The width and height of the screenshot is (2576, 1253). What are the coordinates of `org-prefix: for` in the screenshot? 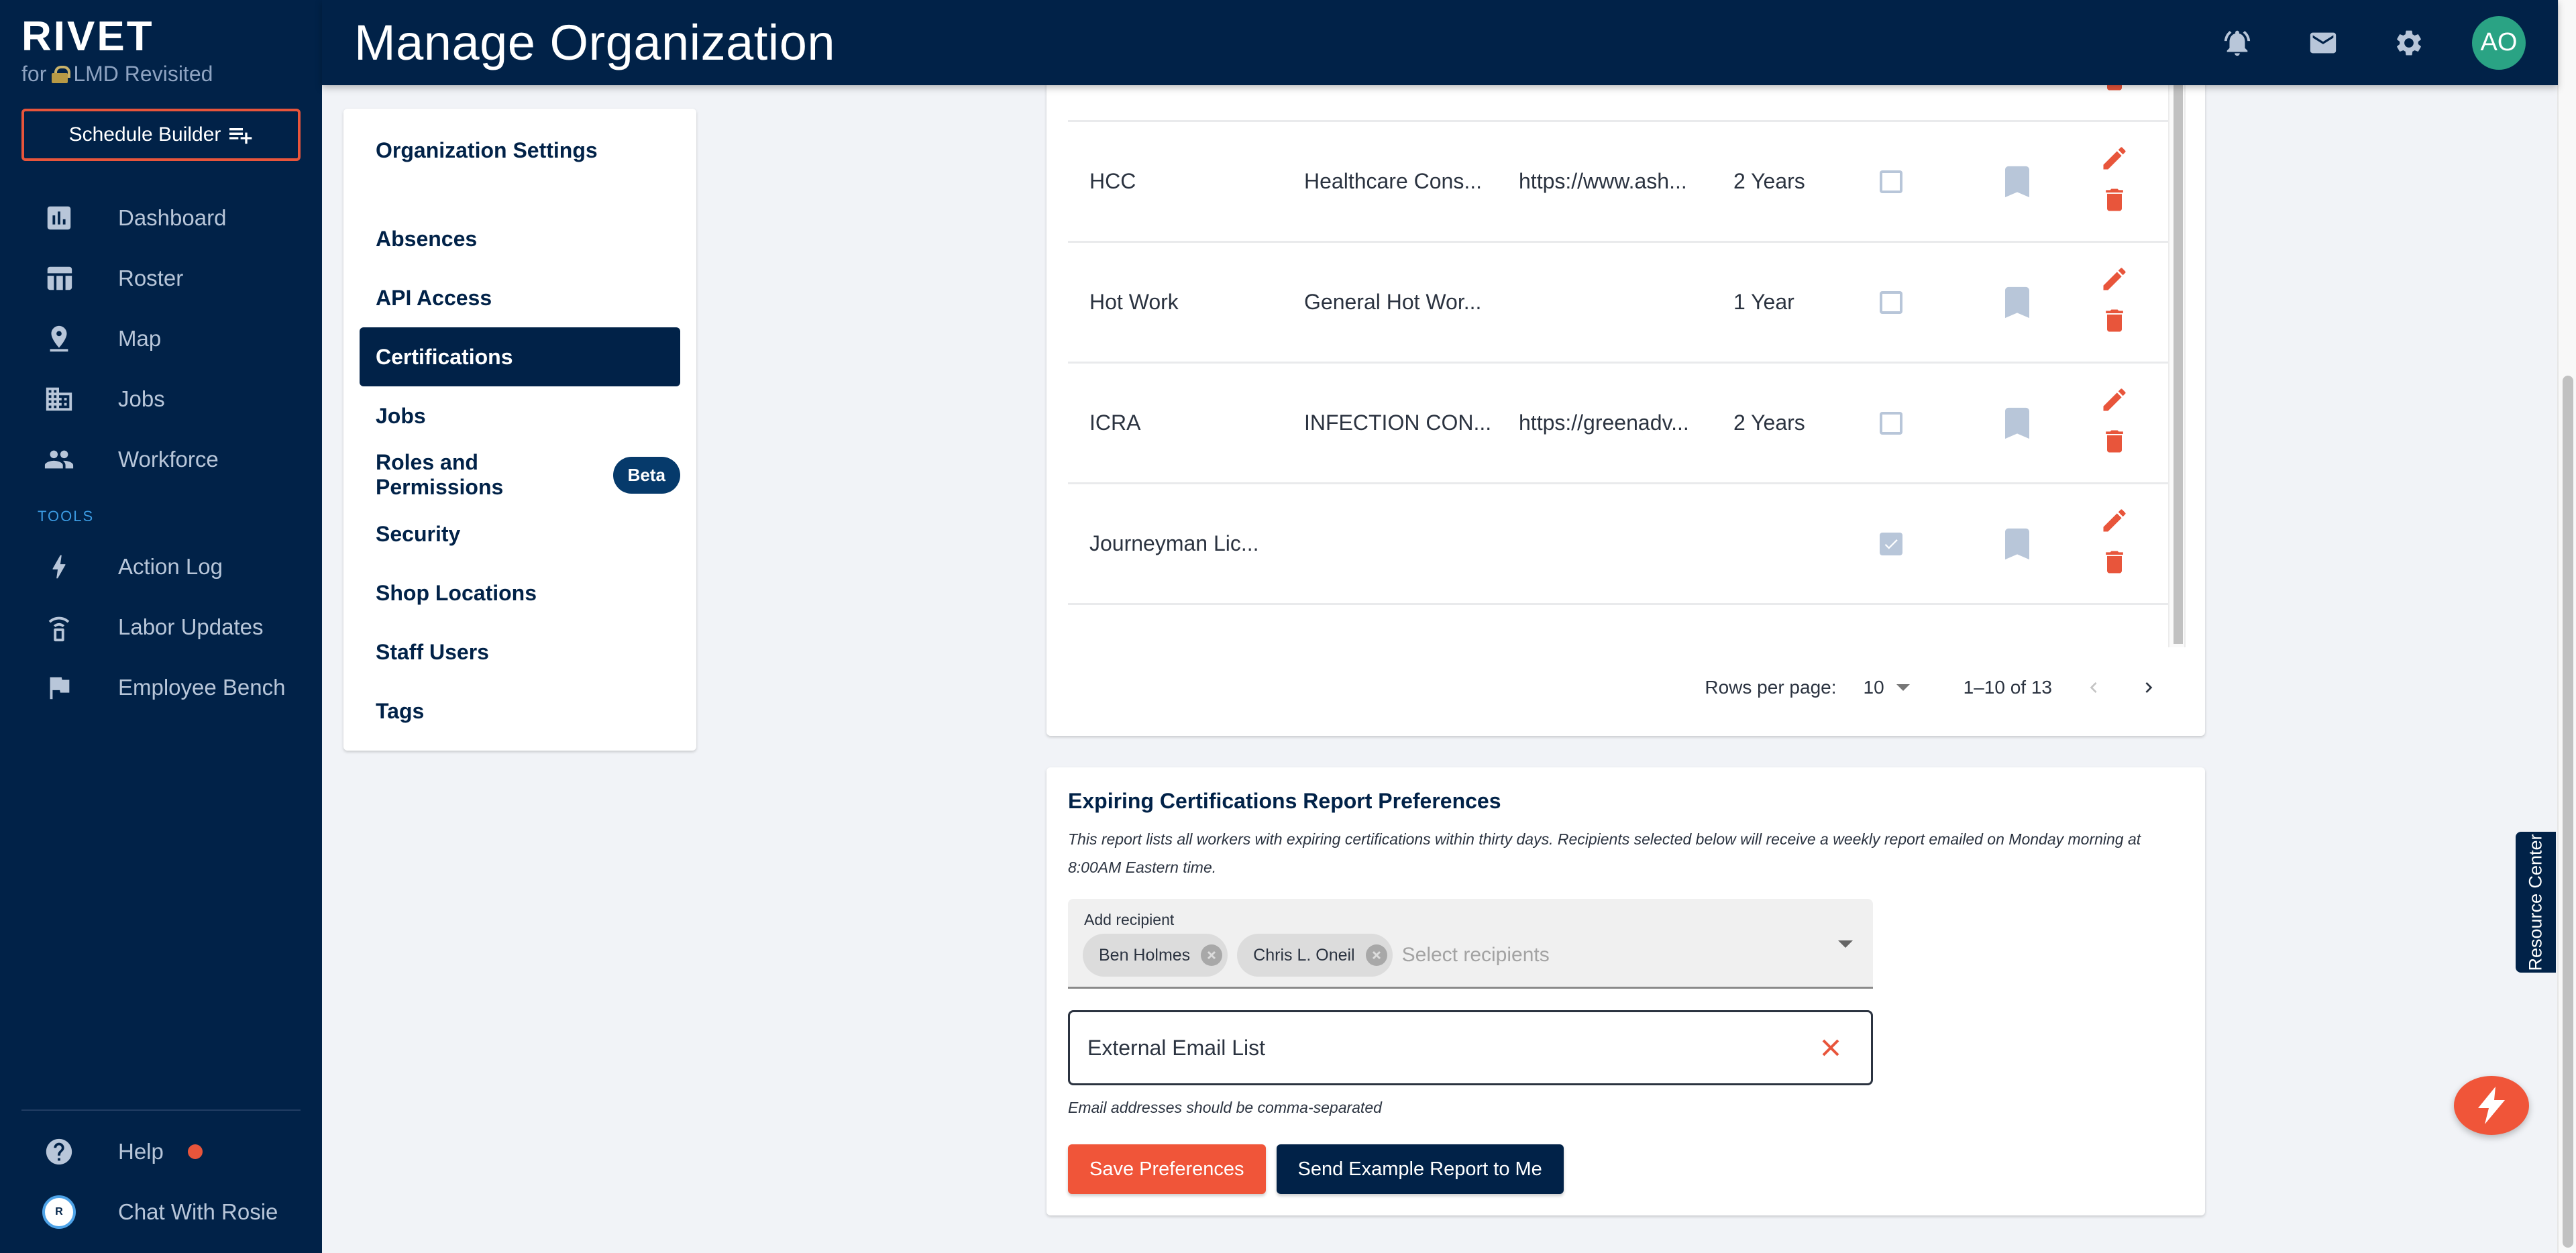 It's located at (34, 74).